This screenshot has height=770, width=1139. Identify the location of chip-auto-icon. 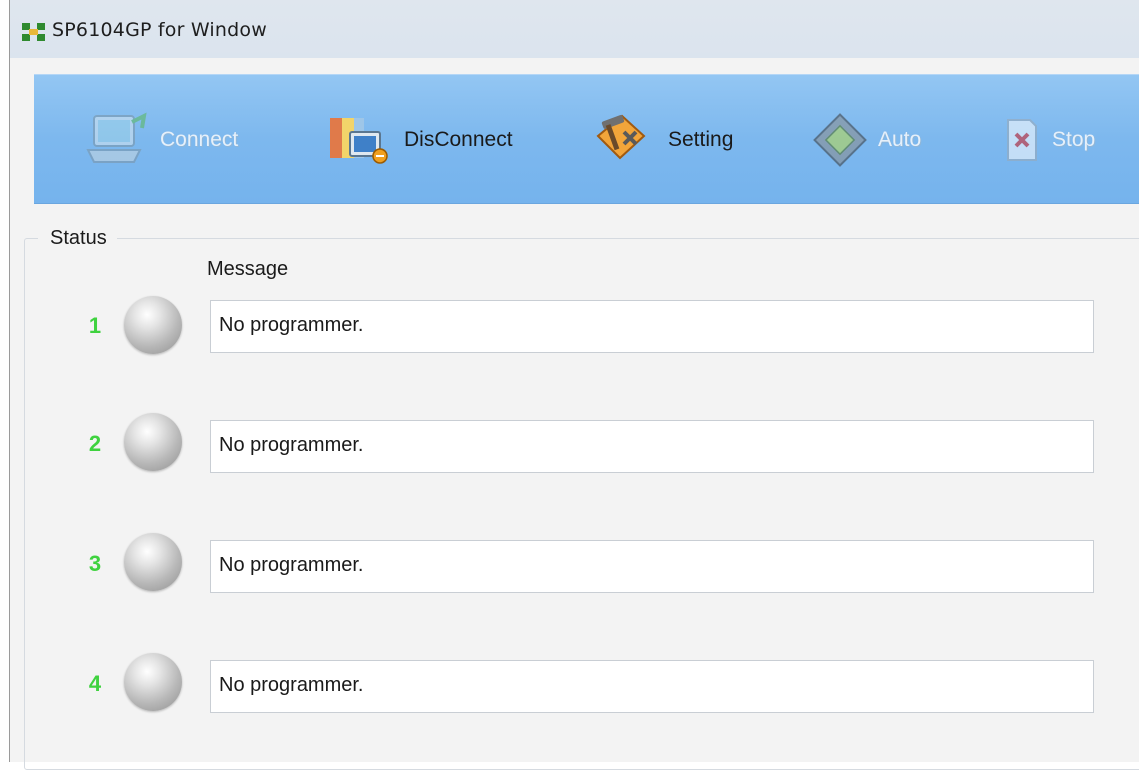
(840, 140).